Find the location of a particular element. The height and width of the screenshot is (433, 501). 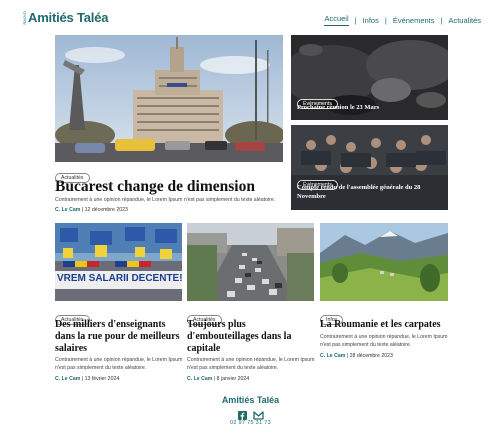

post-date: | 12 décembre 2023 is located at coordinates (104, 210).